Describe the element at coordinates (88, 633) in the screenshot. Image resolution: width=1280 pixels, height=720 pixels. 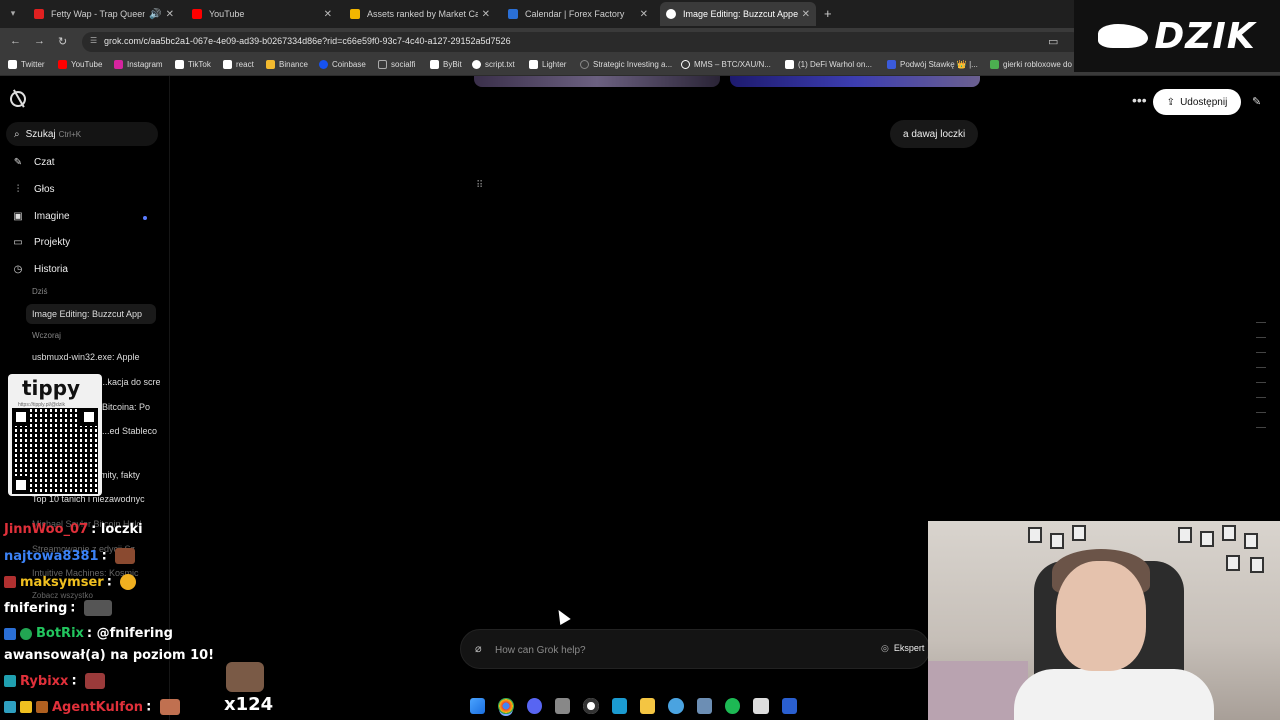
I see `chat-message: BotRix: @fnifering` at that location.